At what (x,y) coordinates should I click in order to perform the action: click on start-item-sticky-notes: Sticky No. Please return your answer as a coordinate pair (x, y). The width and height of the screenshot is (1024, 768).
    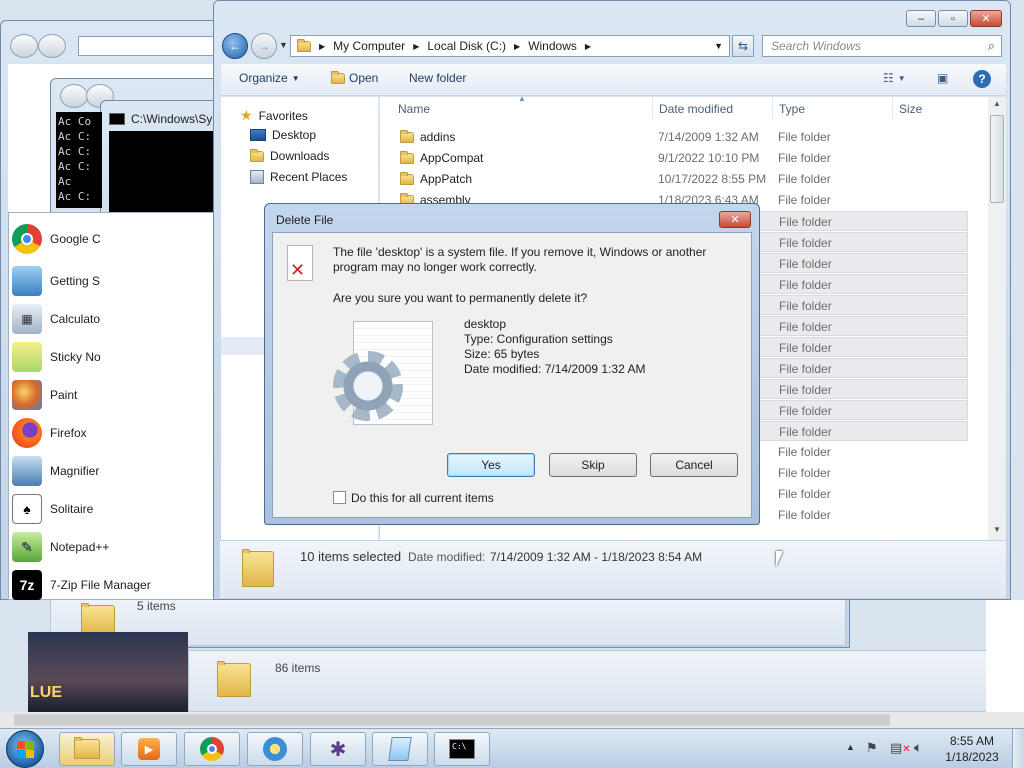
    Looking at the image, I should click on (56, 357).